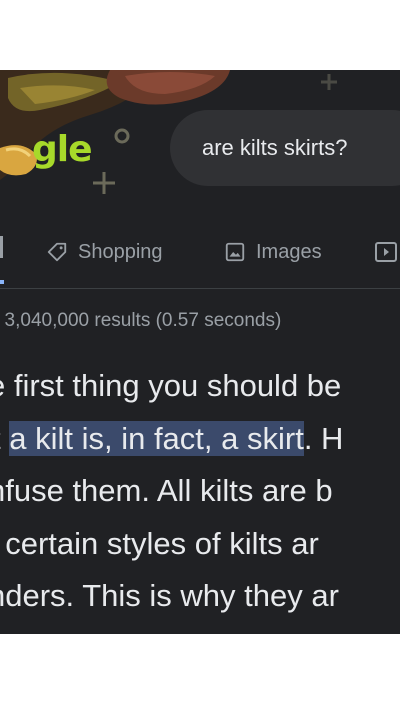 The height and width of the screenshot is (711, 400). I want to click on snippet-text: . H, so click(323, 438).